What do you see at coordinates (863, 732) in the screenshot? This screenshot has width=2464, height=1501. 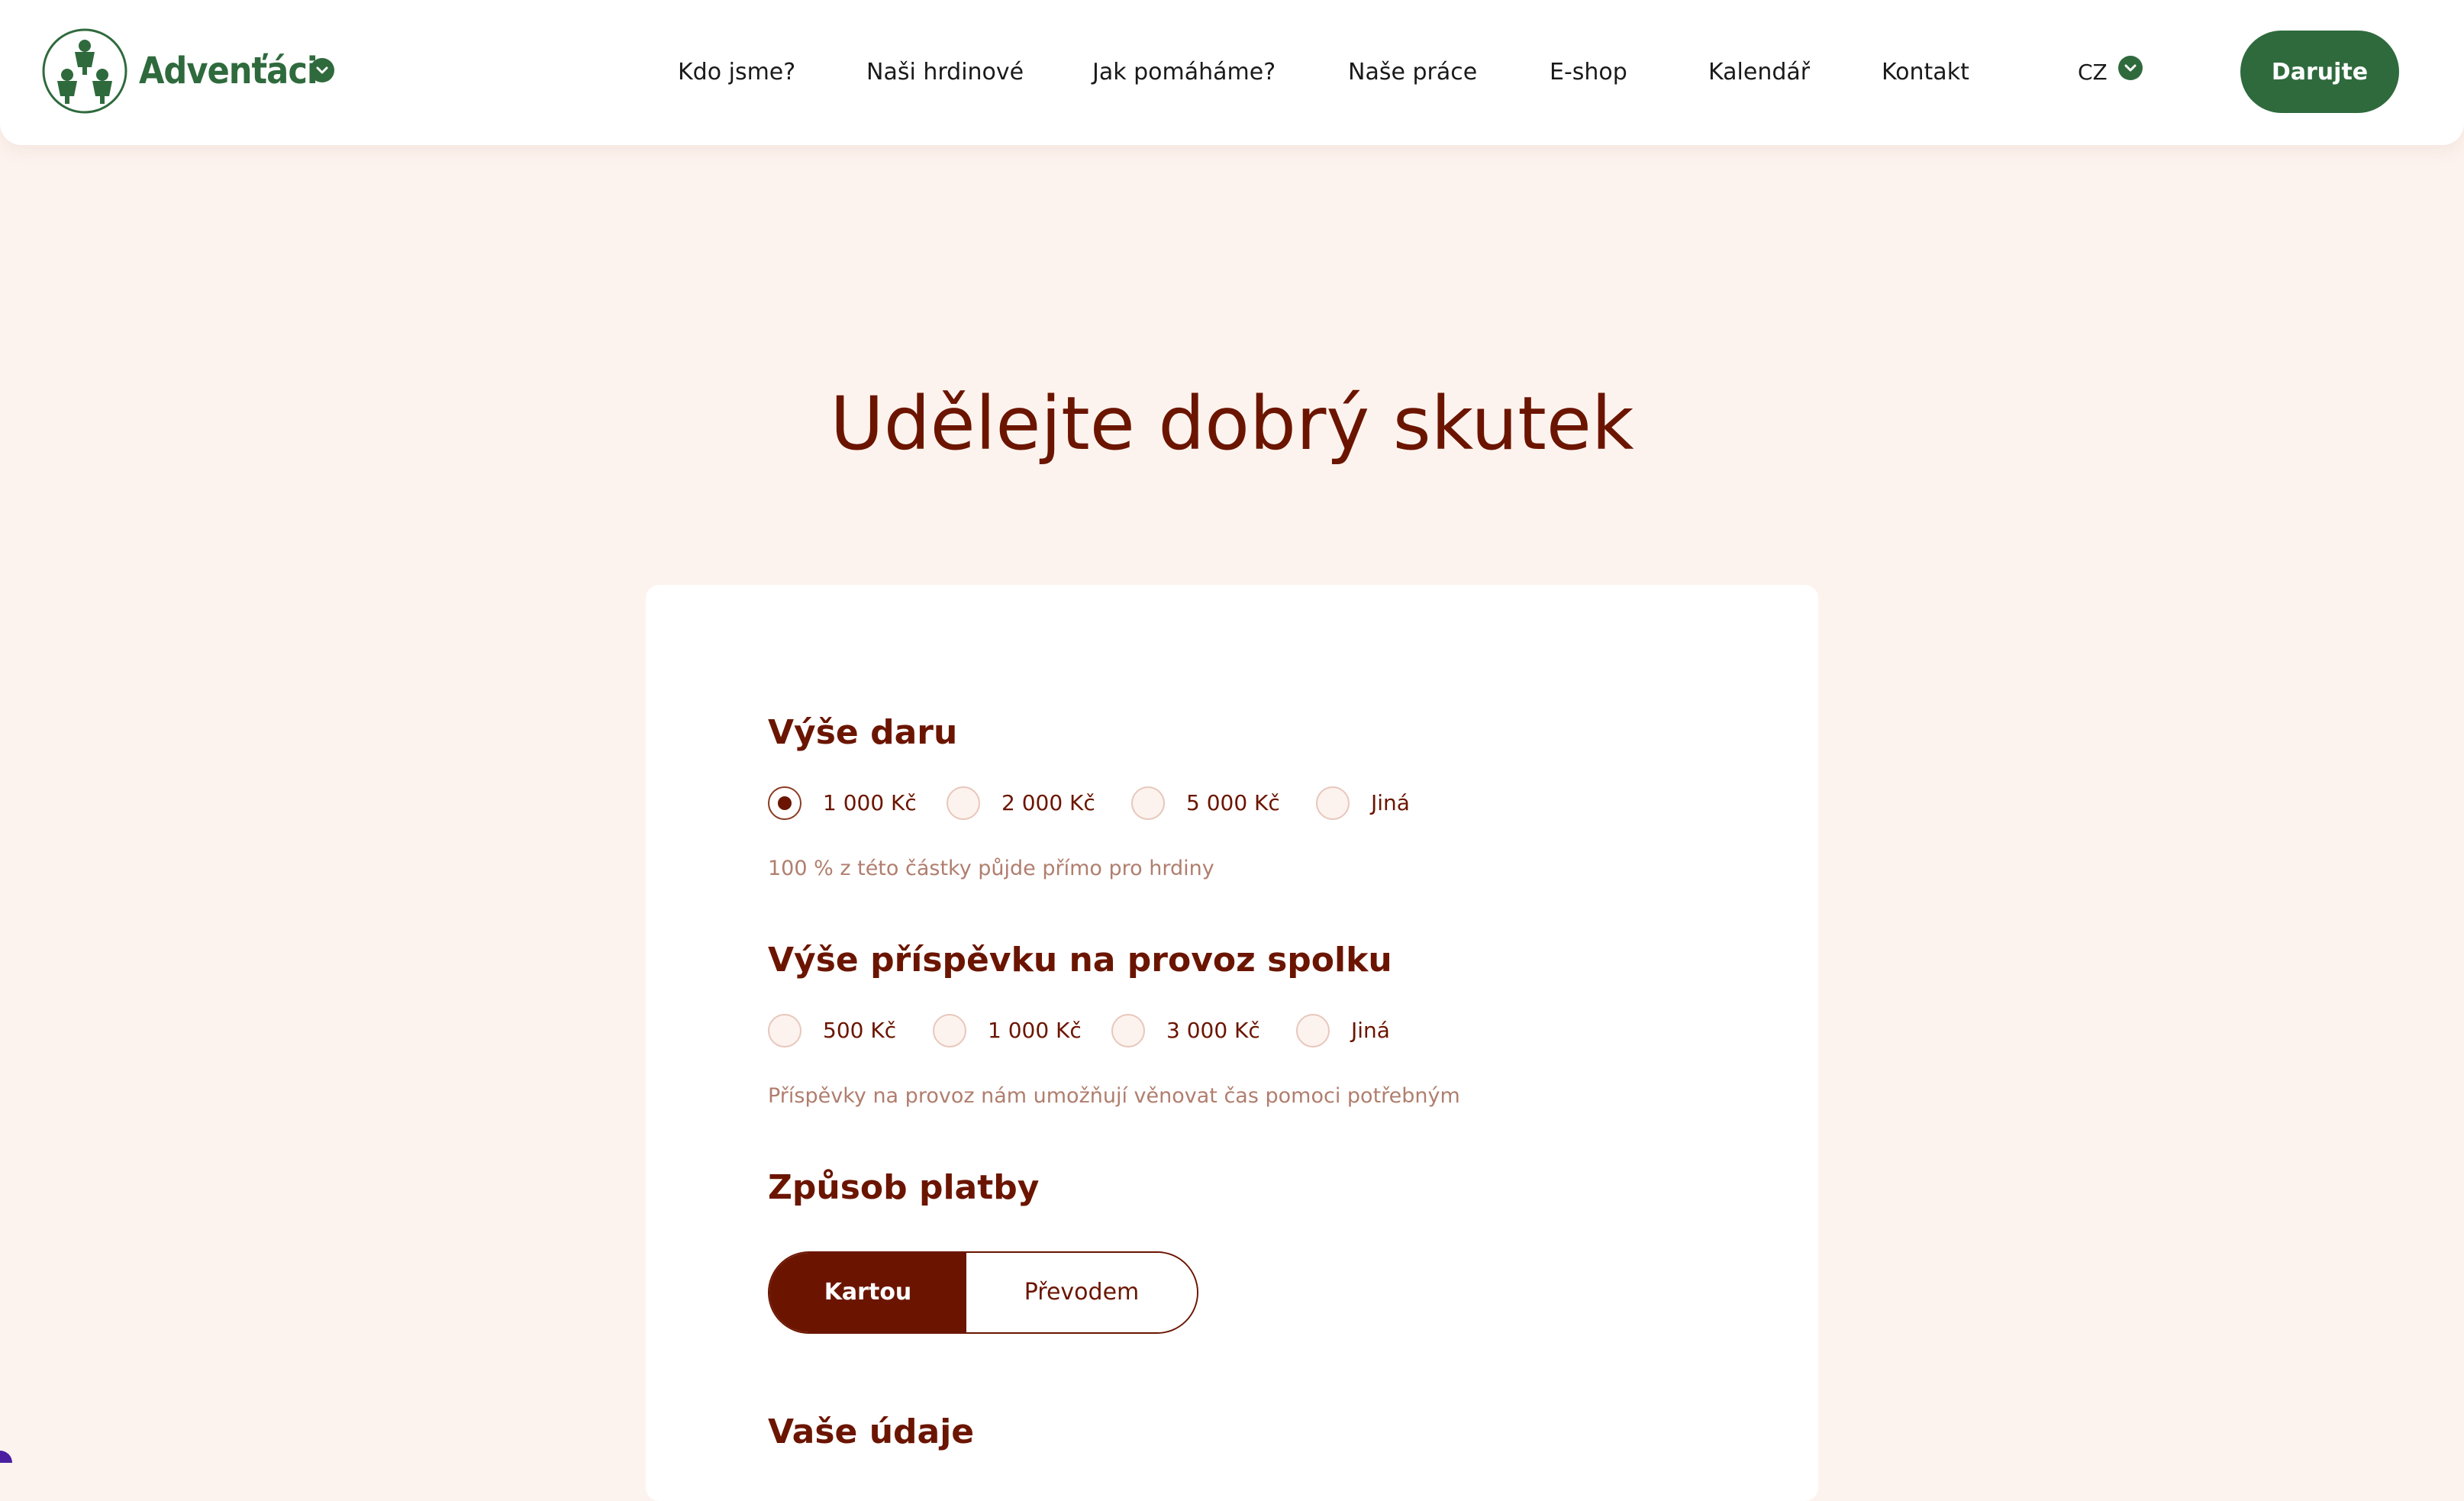 I see `donation-amount-title: Výše daru` at bounding box center [863, 732].